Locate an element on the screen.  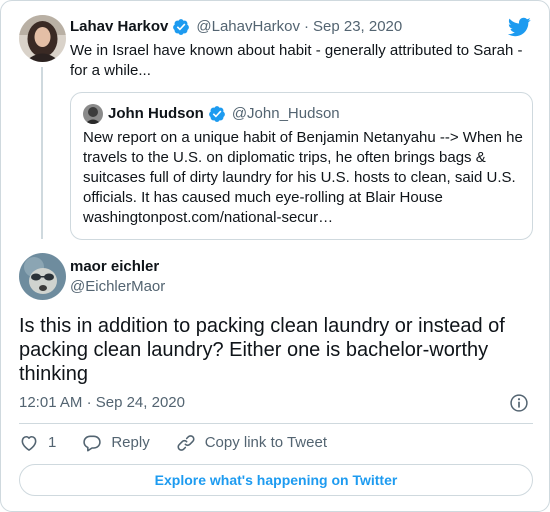
like-count: 1 is located at coordinates (52, 442).